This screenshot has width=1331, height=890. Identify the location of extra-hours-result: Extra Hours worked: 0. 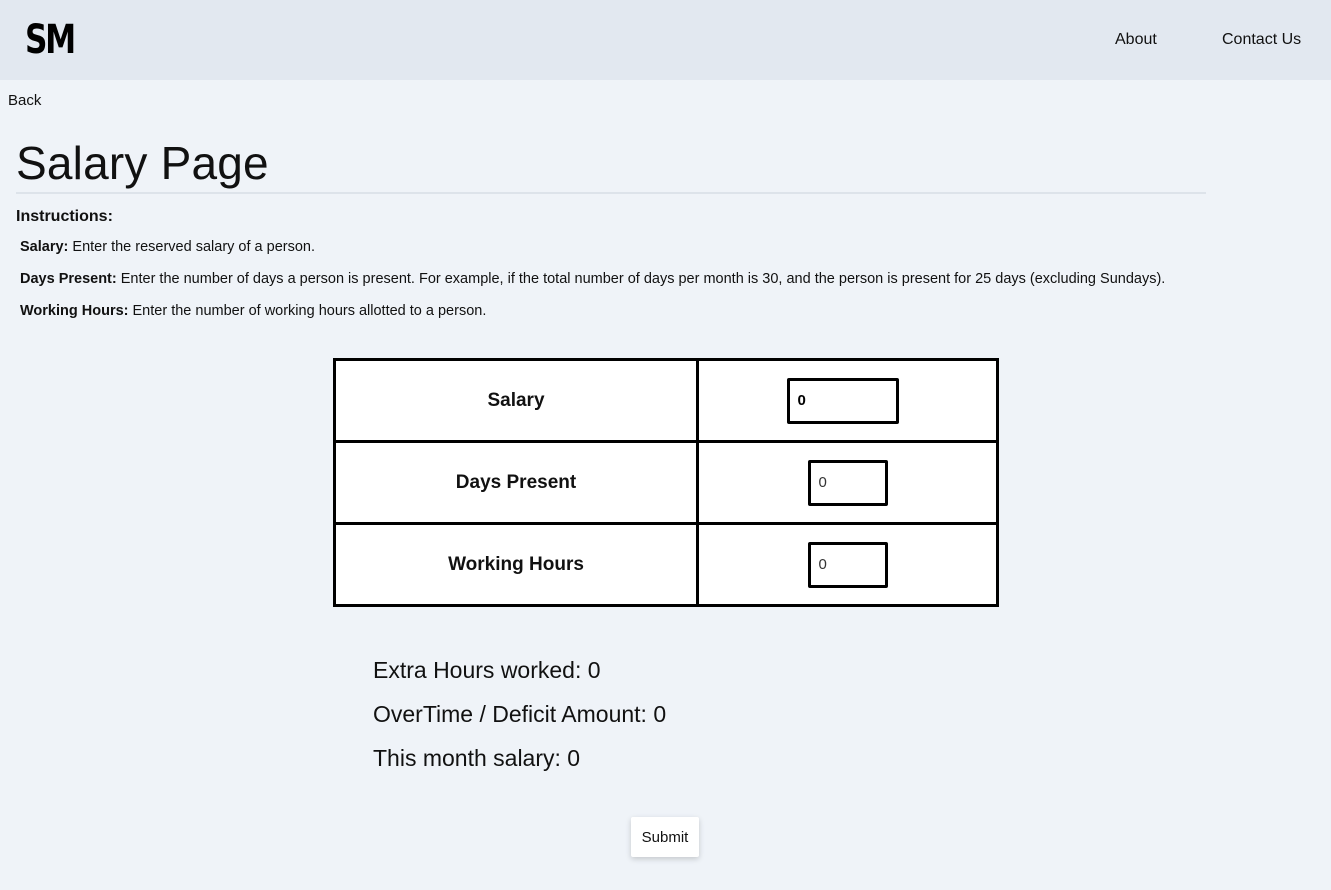
(487, 670).